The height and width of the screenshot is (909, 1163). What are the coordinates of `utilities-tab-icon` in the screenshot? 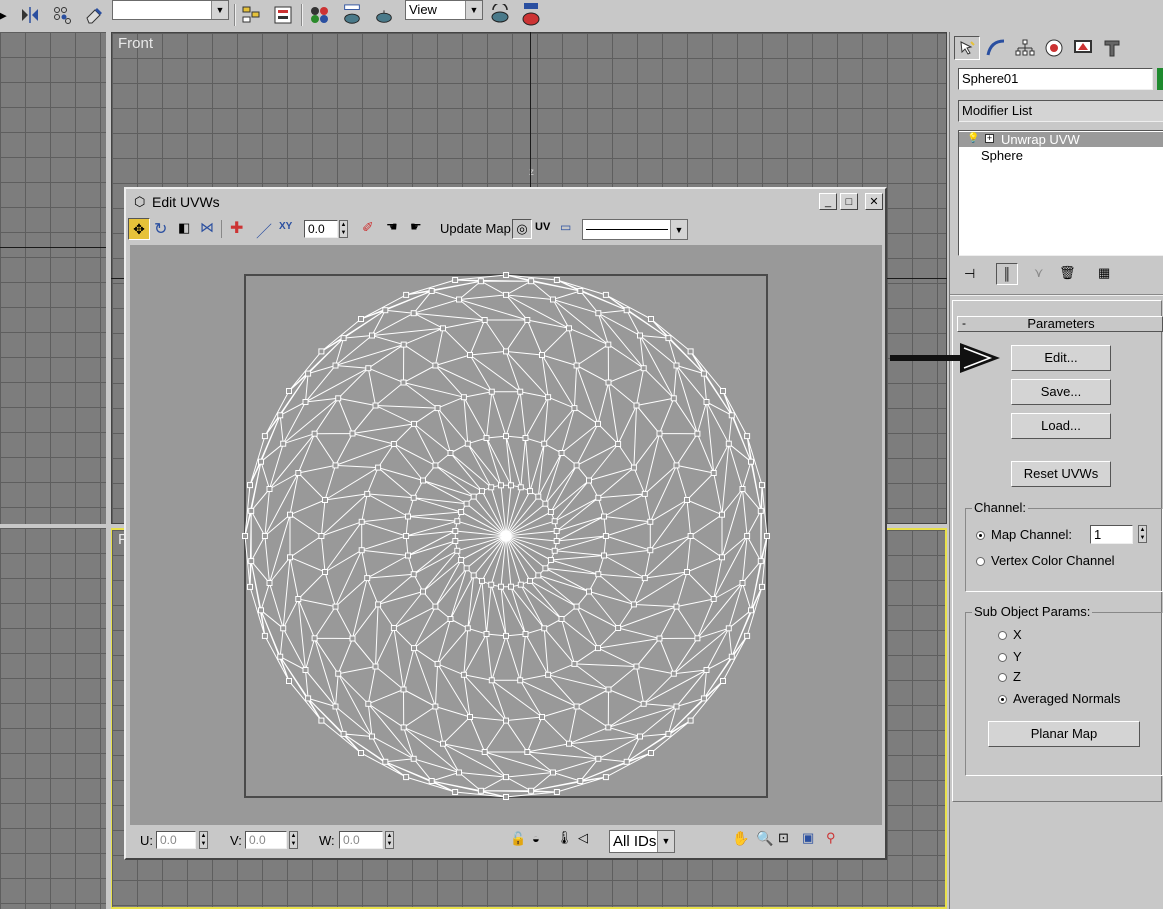 It's located at (1112, 48).